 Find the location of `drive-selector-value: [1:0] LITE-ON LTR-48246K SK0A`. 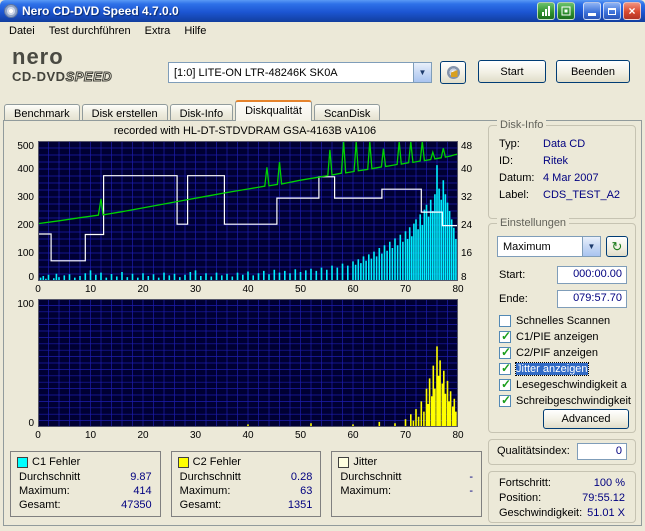

drive-selector-value: [1:0] LITE-ON LTR-48246K SK0A is located at coordinates (256, 72).